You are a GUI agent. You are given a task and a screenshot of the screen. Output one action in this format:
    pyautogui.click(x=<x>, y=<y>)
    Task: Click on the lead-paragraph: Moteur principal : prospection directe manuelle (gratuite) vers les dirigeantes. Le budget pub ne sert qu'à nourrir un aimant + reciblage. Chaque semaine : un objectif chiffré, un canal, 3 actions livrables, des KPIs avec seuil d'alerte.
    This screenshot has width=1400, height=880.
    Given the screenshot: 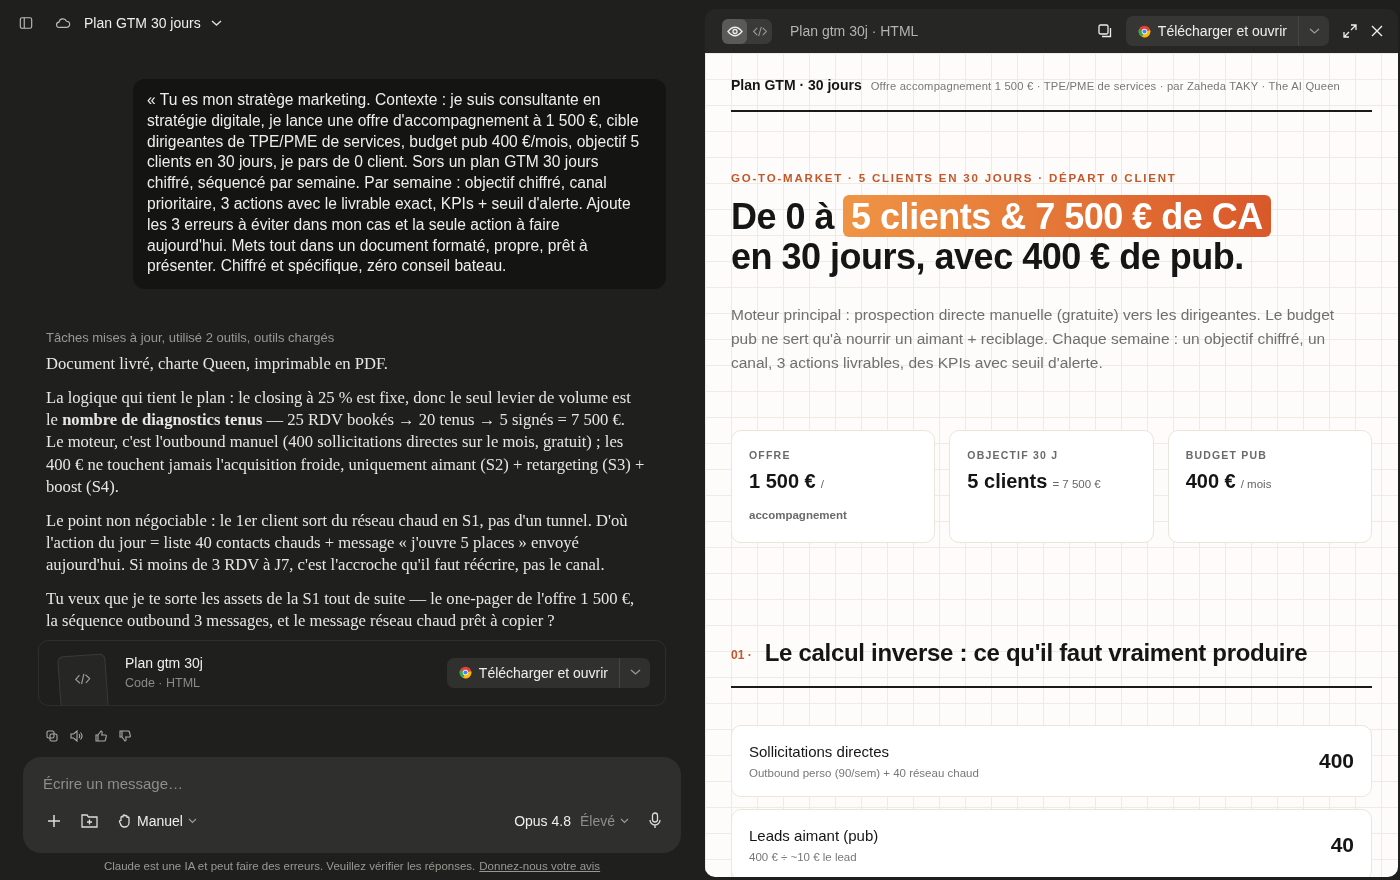 What is the action you would take?
    pyautogui.click(x=1033, y=339)
    